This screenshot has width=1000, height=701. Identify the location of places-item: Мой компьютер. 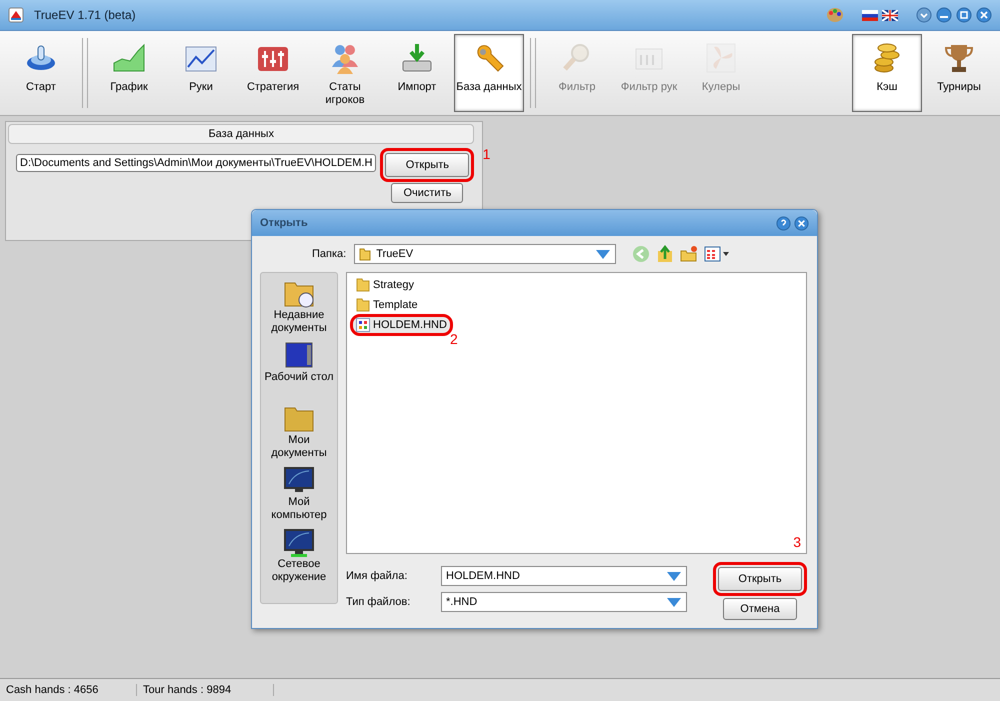
(299, 494).